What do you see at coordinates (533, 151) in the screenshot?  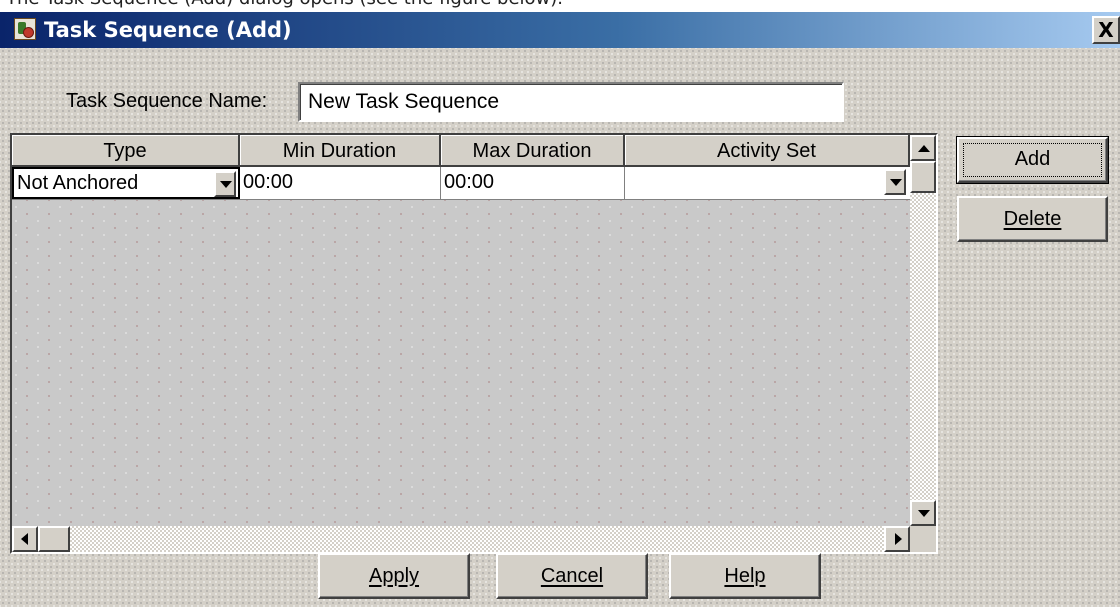 I see `column-header-max-duration: Max Duration` at bounding box center [533, 151].